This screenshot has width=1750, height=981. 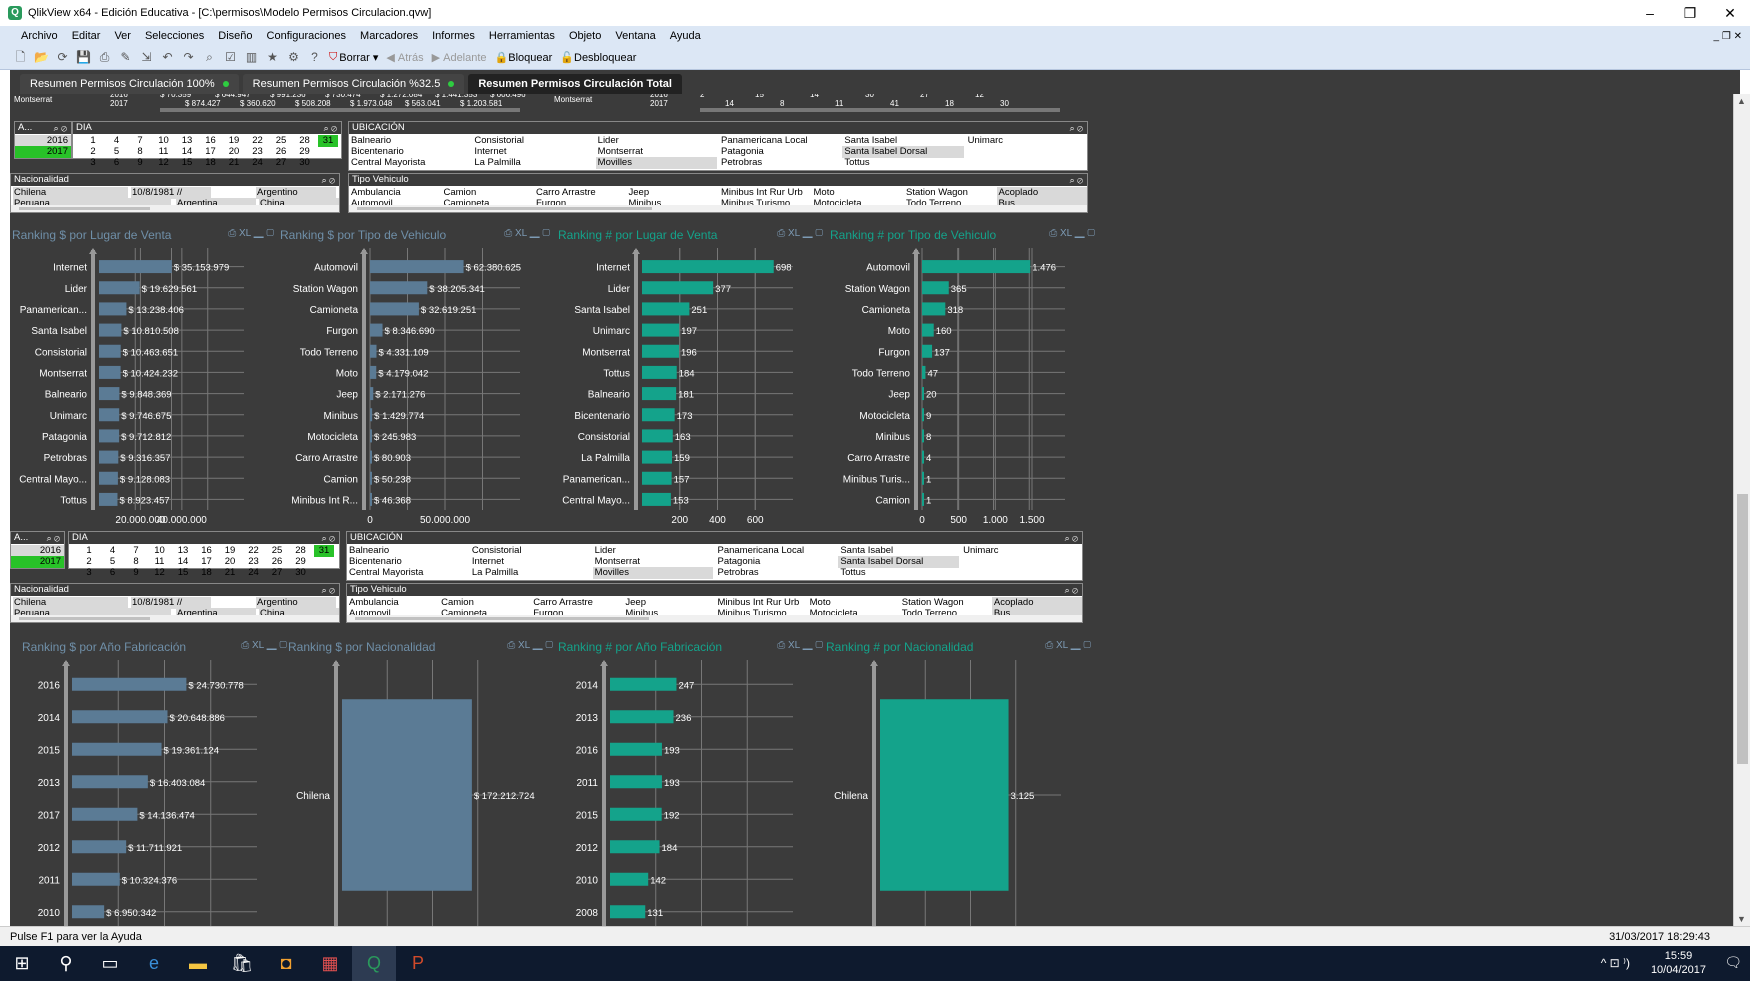 I want to click on clock: 15:59 10/04/2017, so click(x=1678, y=963).